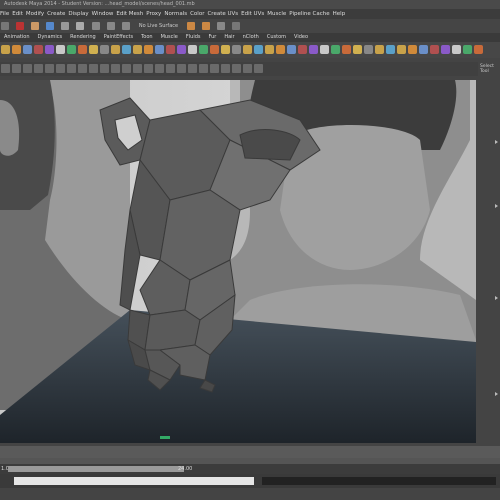 The width and height of the screenshot is (500, 500). Describe the element at coordinates (236, 26) in the screenshot. I see `hypershade-icon` at that location.